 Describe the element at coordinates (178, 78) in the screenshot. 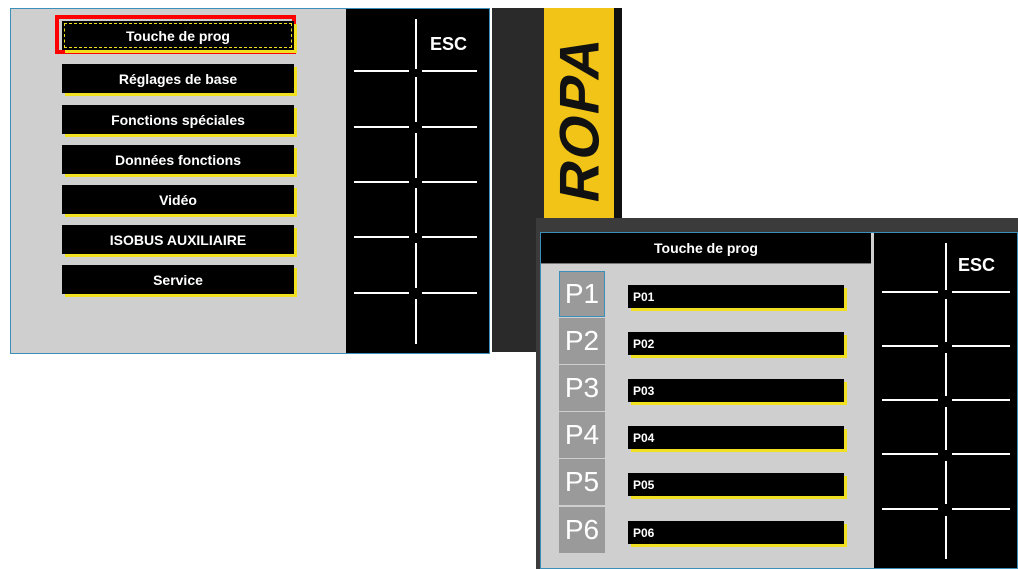

I see `menu-item-reglages-de-base: Réglages de base` at that location.